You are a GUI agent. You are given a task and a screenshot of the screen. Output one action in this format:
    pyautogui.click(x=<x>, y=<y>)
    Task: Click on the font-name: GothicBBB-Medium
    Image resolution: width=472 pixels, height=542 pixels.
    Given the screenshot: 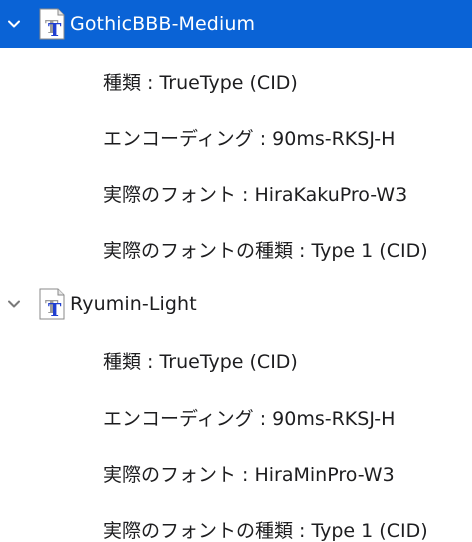 What is the action you would take?
    pyautogui.click(x=163, y=24)
    